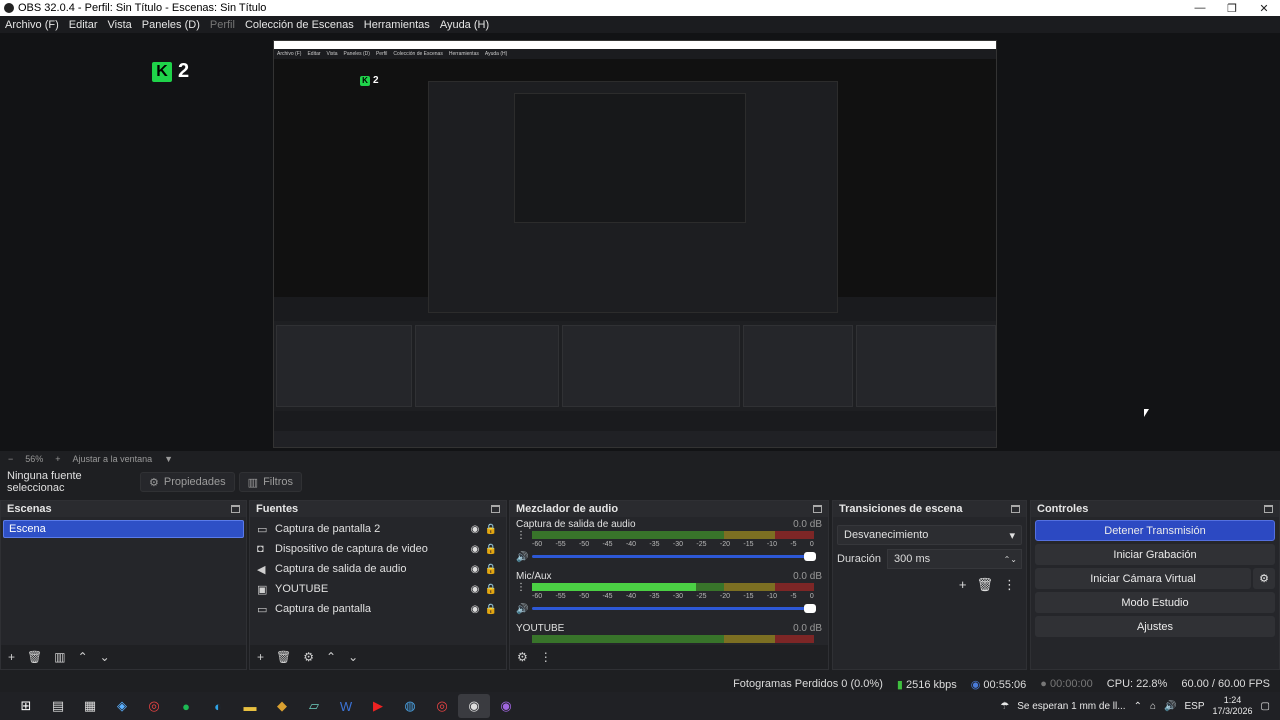 The height and width of the screenshot is (720, 1280). I want to click on clock: 1:24 17/3/2026, so click(1233, 706).